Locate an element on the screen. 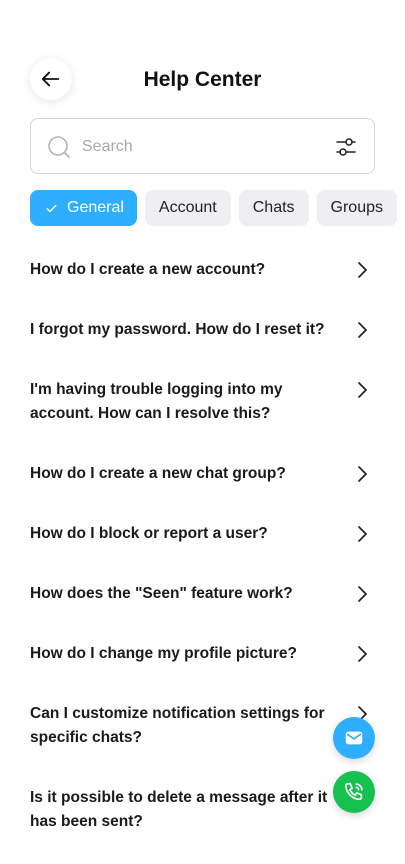  email-support-button is located at coordinates (354, 738).